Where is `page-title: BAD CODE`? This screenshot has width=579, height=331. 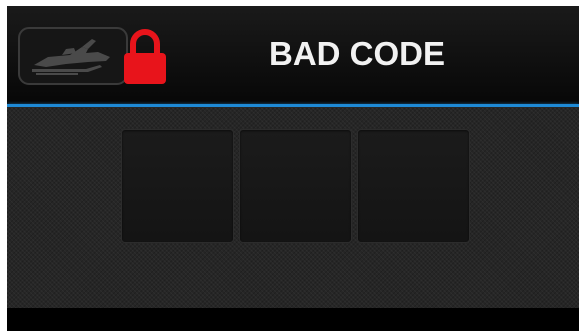
page-title: BAD CODE is located at coordinates (356, 53).